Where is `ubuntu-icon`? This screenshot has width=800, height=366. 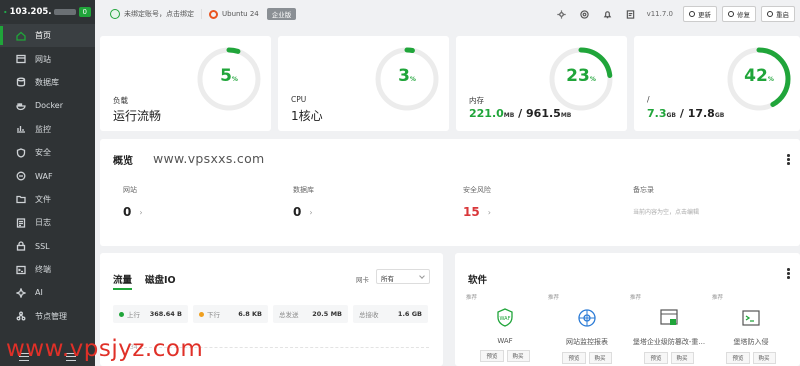
ubuntu-icon is located at coordinates (213, 14).